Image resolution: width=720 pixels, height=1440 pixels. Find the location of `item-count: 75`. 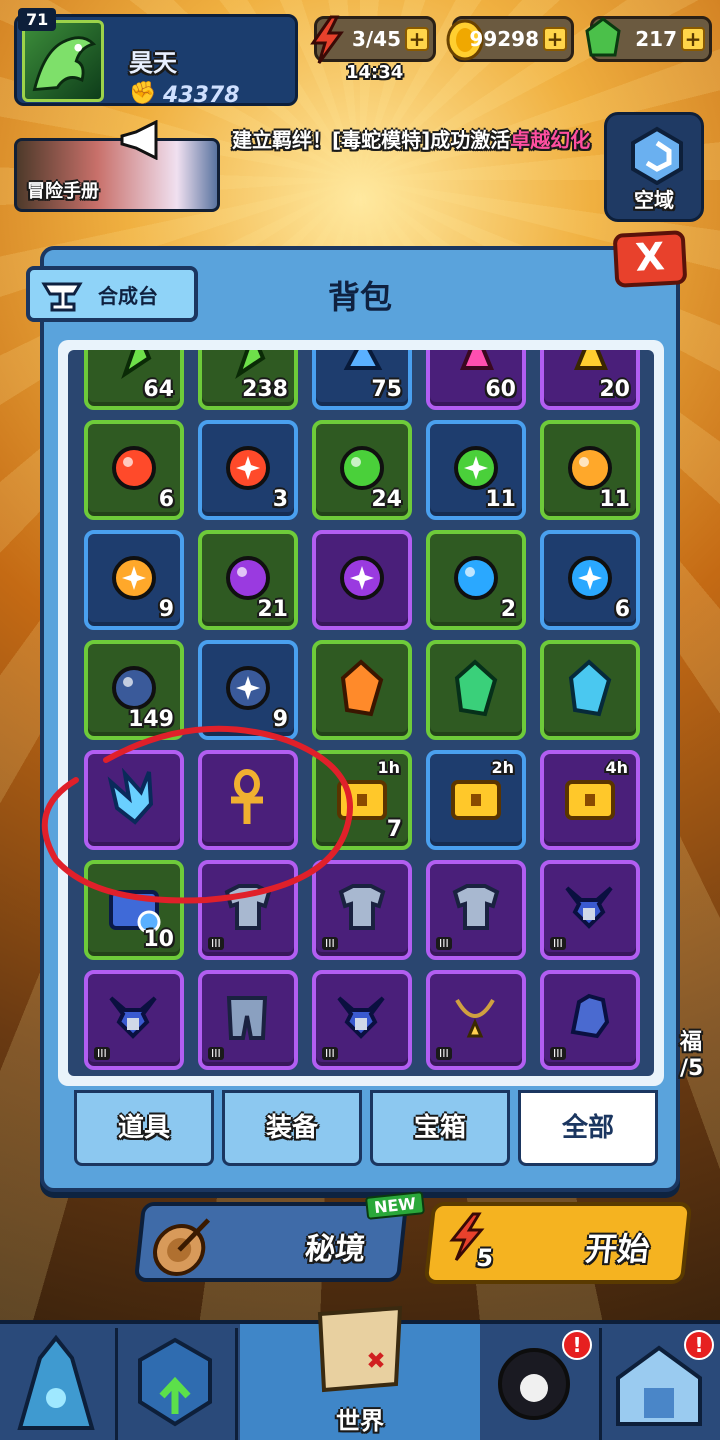

item-count: 75 is located at coordinates (386, 389).